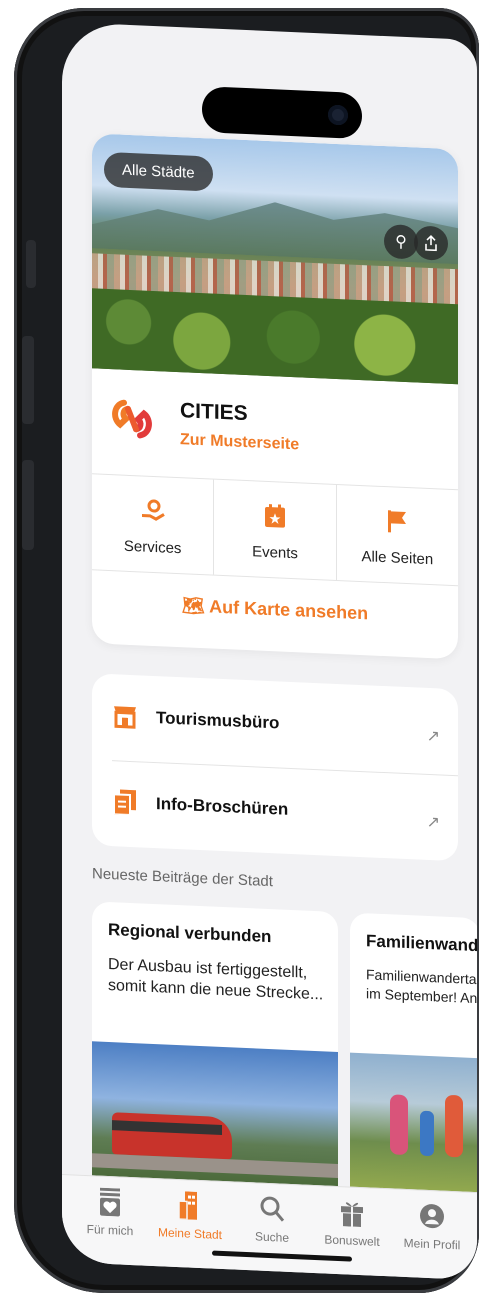 Image resolution: width=479 pixels, height=1293 pixels. What do you see at coordinates (282, 113) in the screenshot?
I see `dynamic-island` at bounding box center [282, 113].